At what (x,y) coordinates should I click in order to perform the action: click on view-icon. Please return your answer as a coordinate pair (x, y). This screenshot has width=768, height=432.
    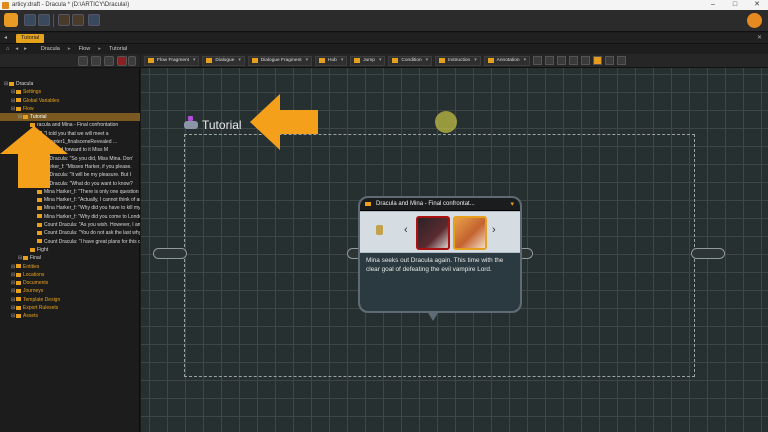
    Looking at the image, I should click on (538, 60).